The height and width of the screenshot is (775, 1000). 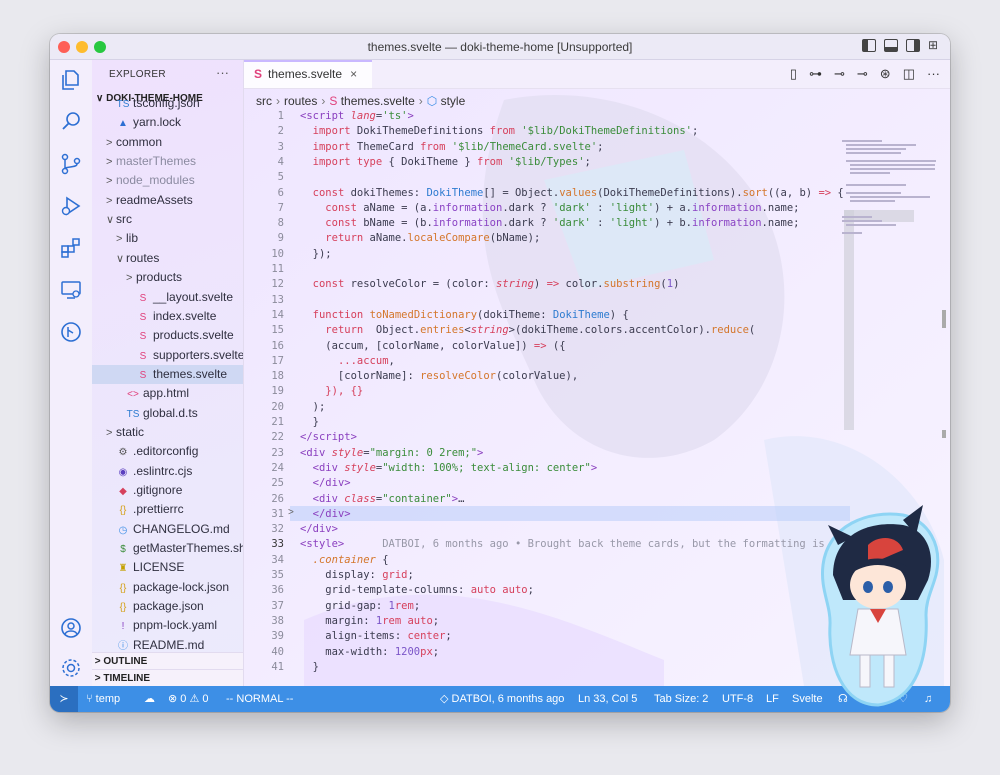 What do you see at coordinates (167, 161) in the screenshot?
I see `tree-item: > masterThemes` at bounding box center [167, 161].